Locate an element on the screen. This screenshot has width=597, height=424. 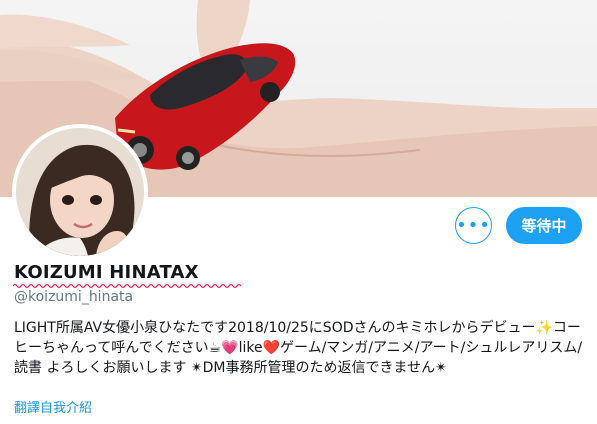
profile-display-name: KOIZUMI HINATAX is located at coordinates (106, 272).